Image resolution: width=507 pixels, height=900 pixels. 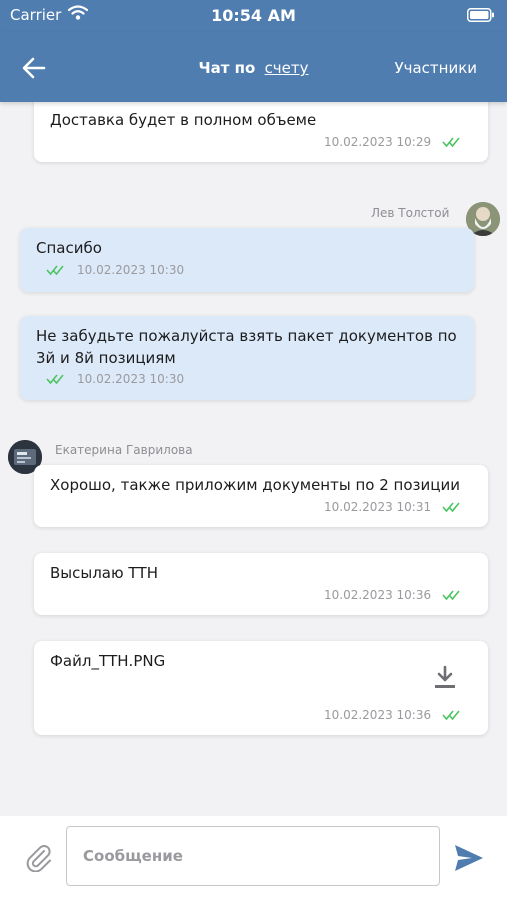 I want to click on message-time: 10.02.2023 10:31, so click(x=378, y=507).